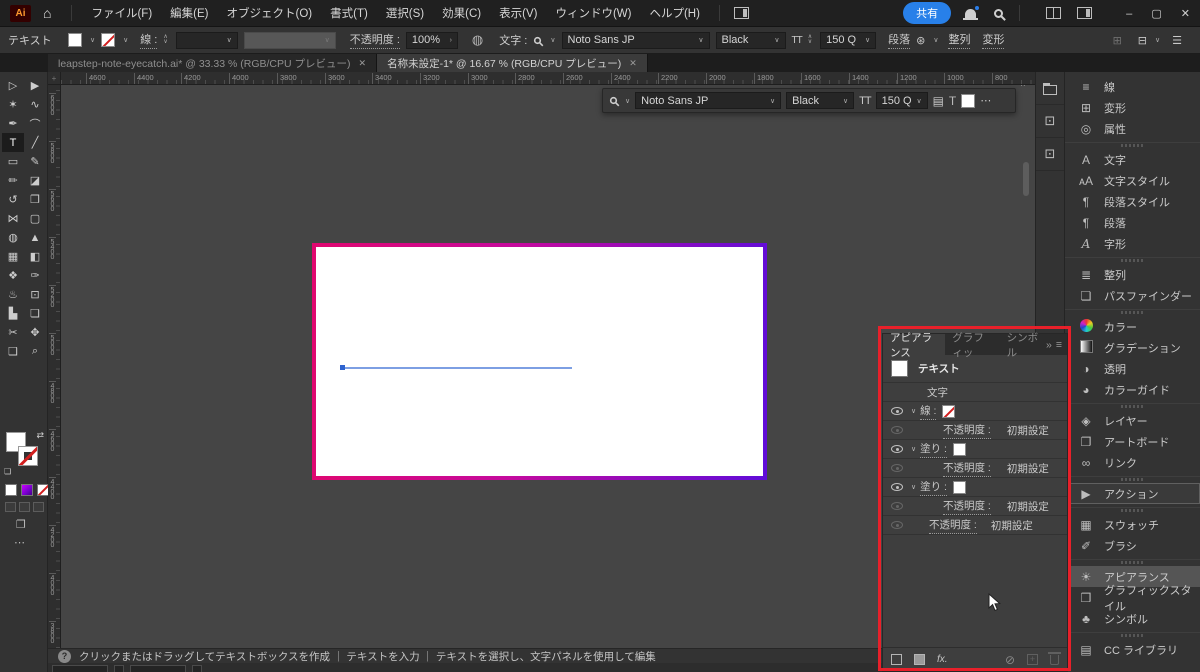 This screenshot has height=672, width=1200. What do you see at coordinates (848, 40) in the screenshot?
I see `font-size-select: 150 Q ∨` at bounding box center [848, 40].